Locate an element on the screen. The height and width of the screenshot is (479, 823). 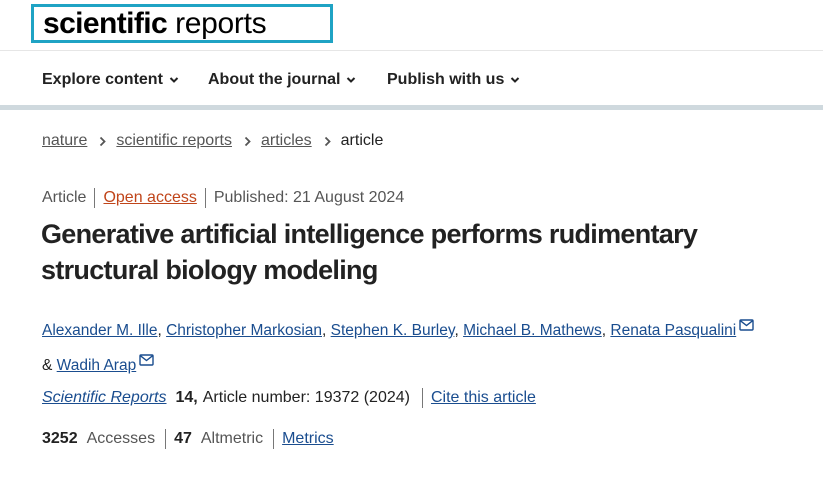
journal-name-link: Scientific Reports is located at coordinates (104, 398).